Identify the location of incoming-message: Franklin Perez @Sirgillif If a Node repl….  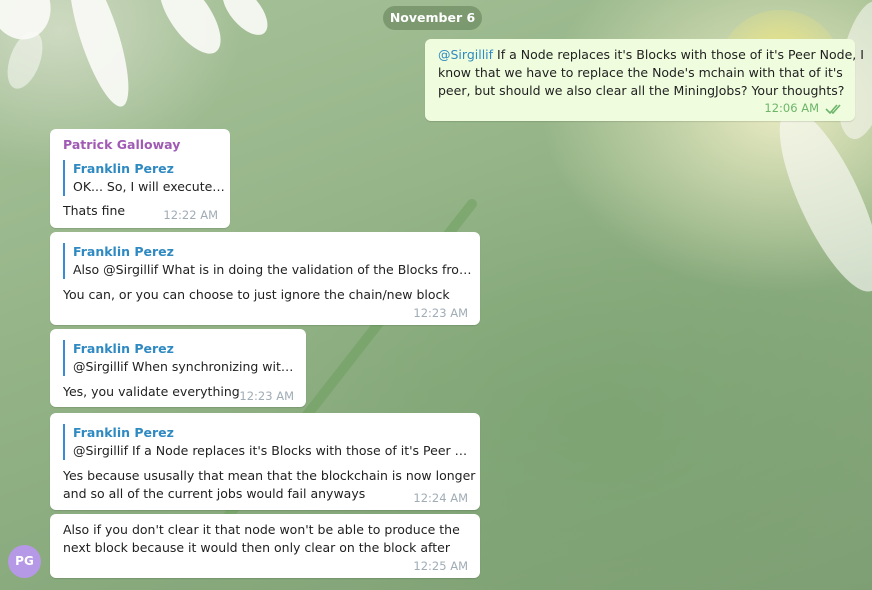
(265, 461).